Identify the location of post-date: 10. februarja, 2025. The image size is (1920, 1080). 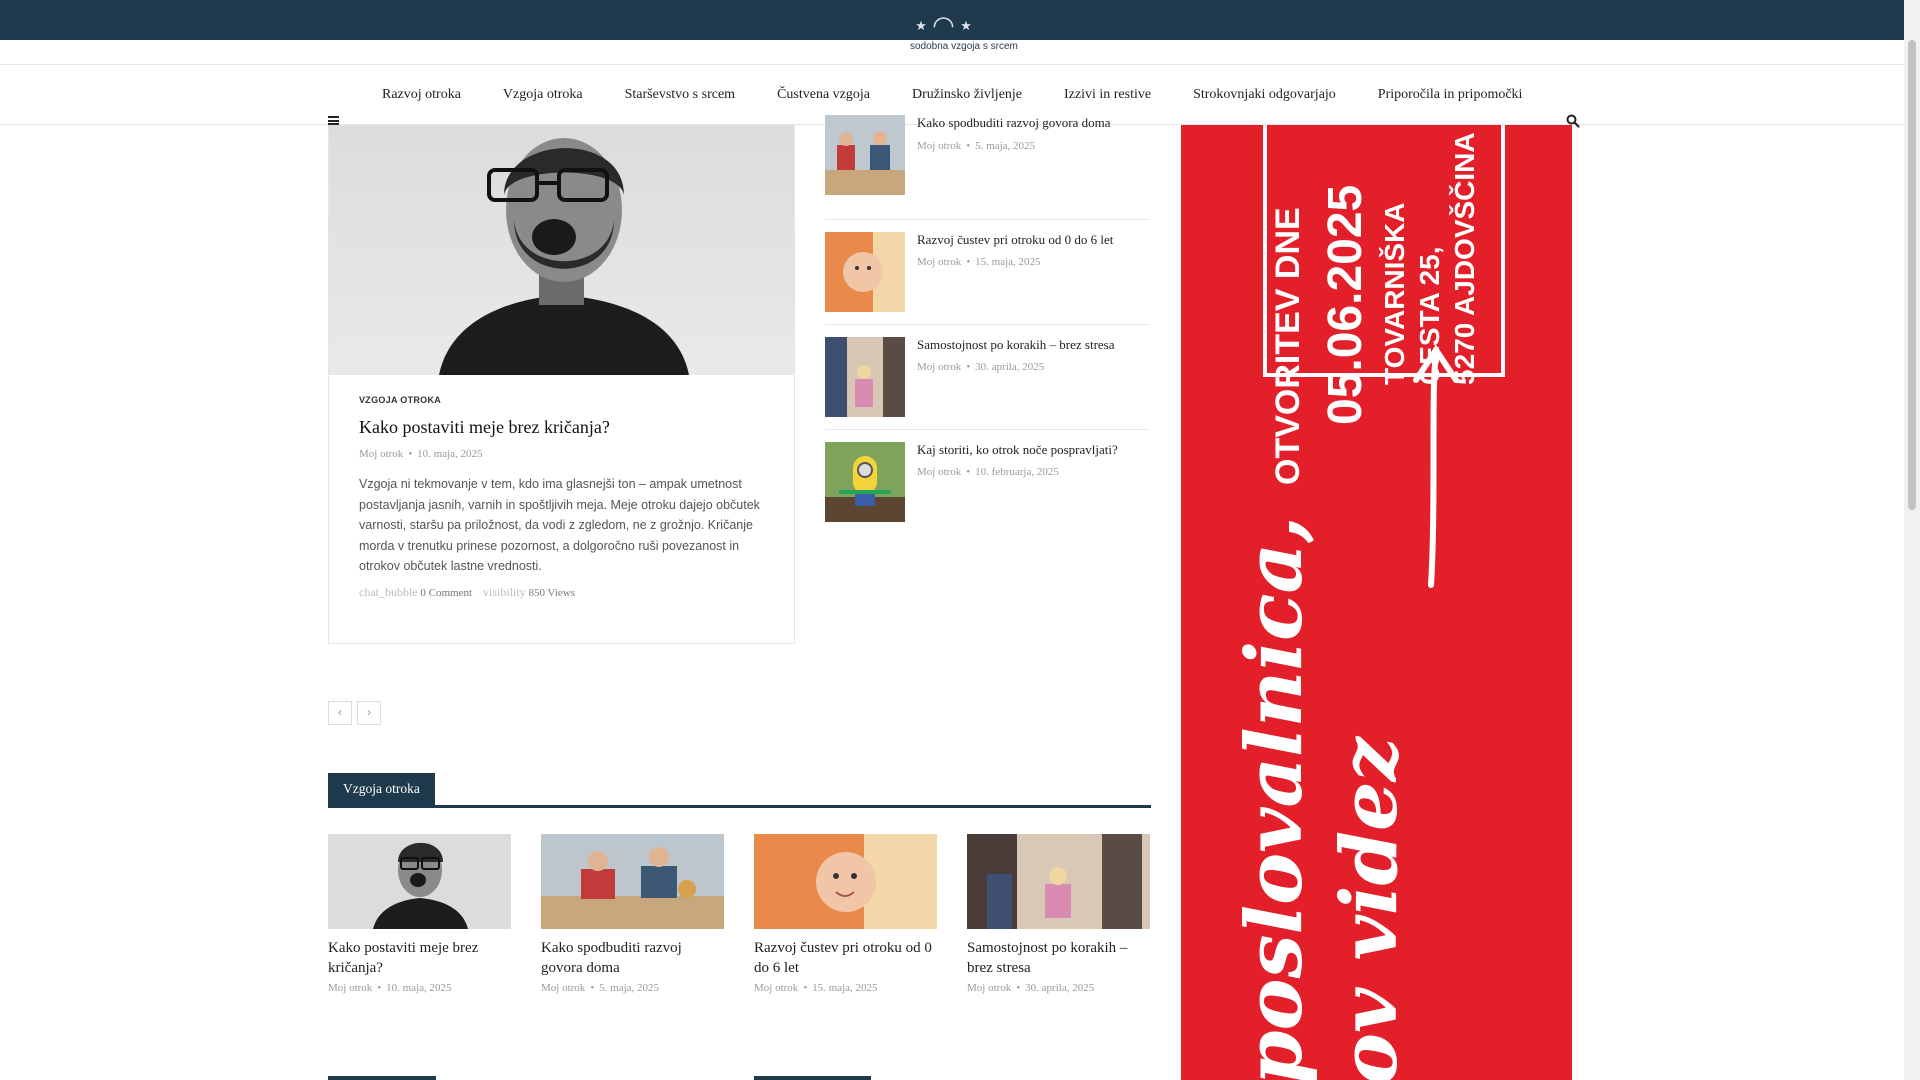
(1017, 472).